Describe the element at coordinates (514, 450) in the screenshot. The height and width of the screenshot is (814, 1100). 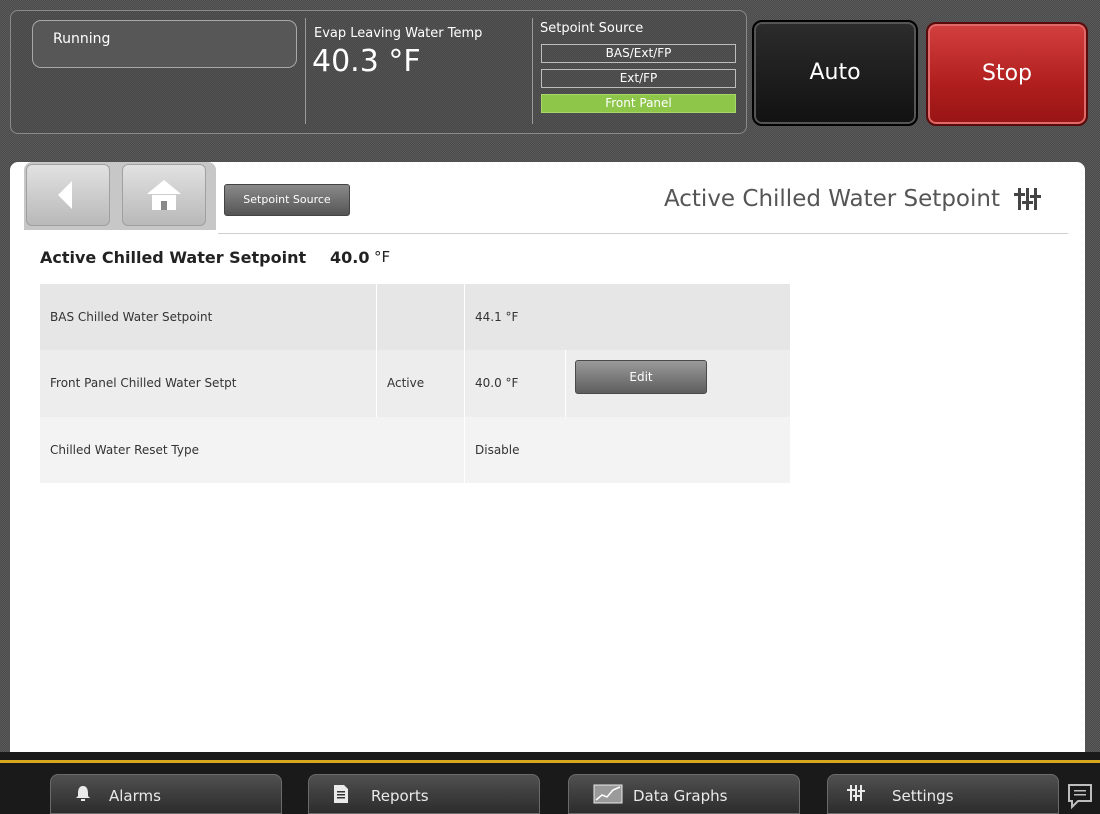
I see `setting-value: Disable` at that location.